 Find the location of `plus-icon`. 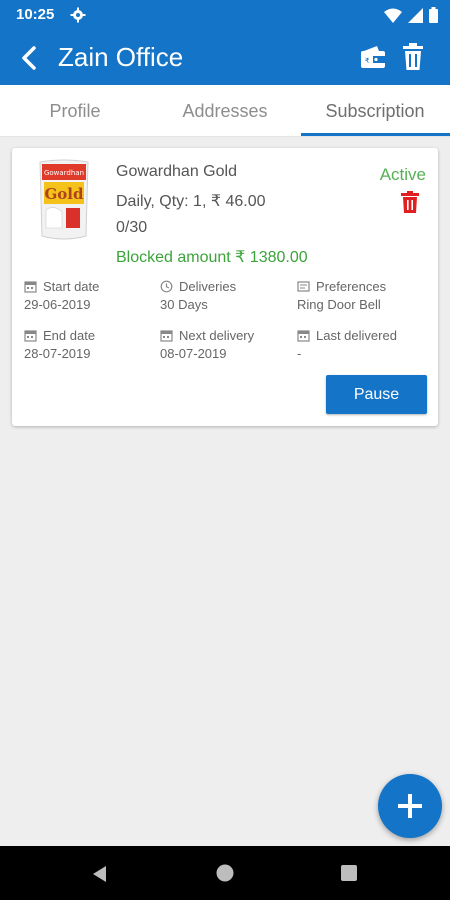

plus-icon is located at coordinates (410, 806).